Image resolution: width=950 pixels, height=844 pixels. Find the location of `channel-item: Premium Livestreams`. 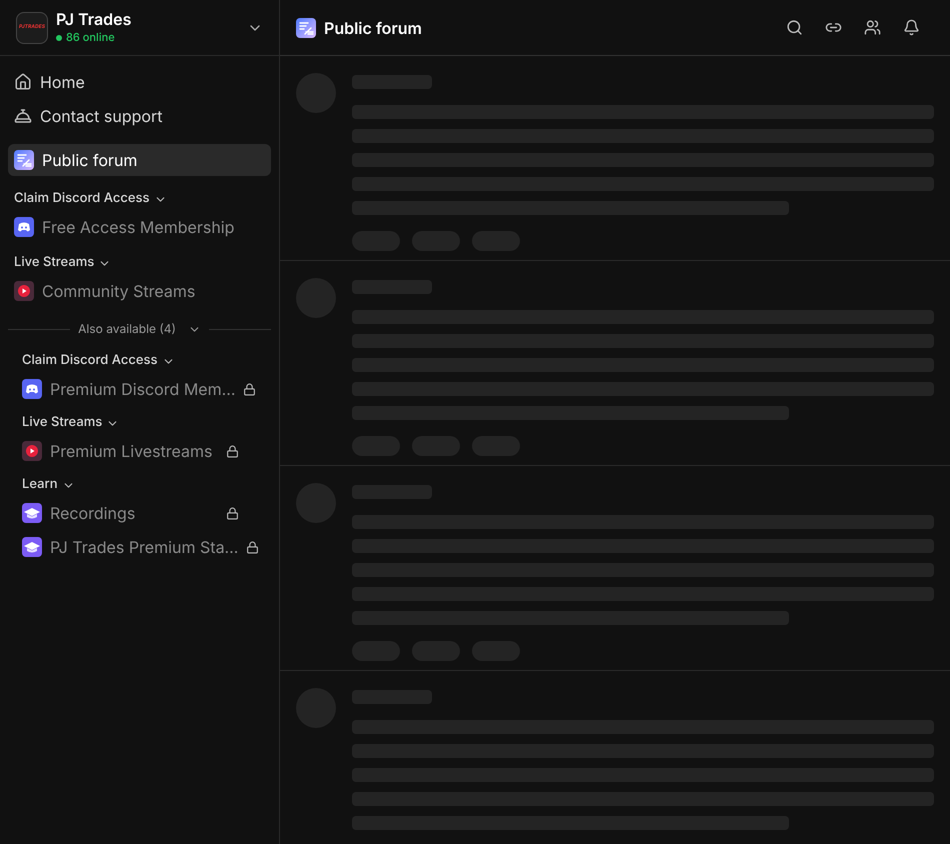

channel-item: Premium Livestreams is located at coordinates (139, 451).